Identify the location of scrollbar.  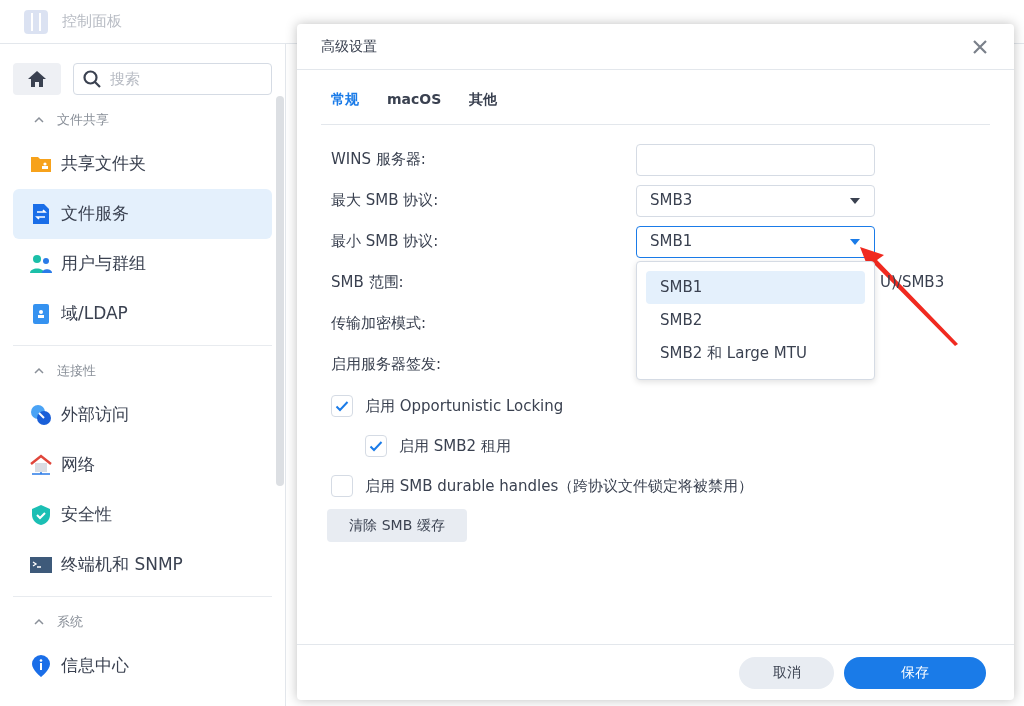
(280, 291).